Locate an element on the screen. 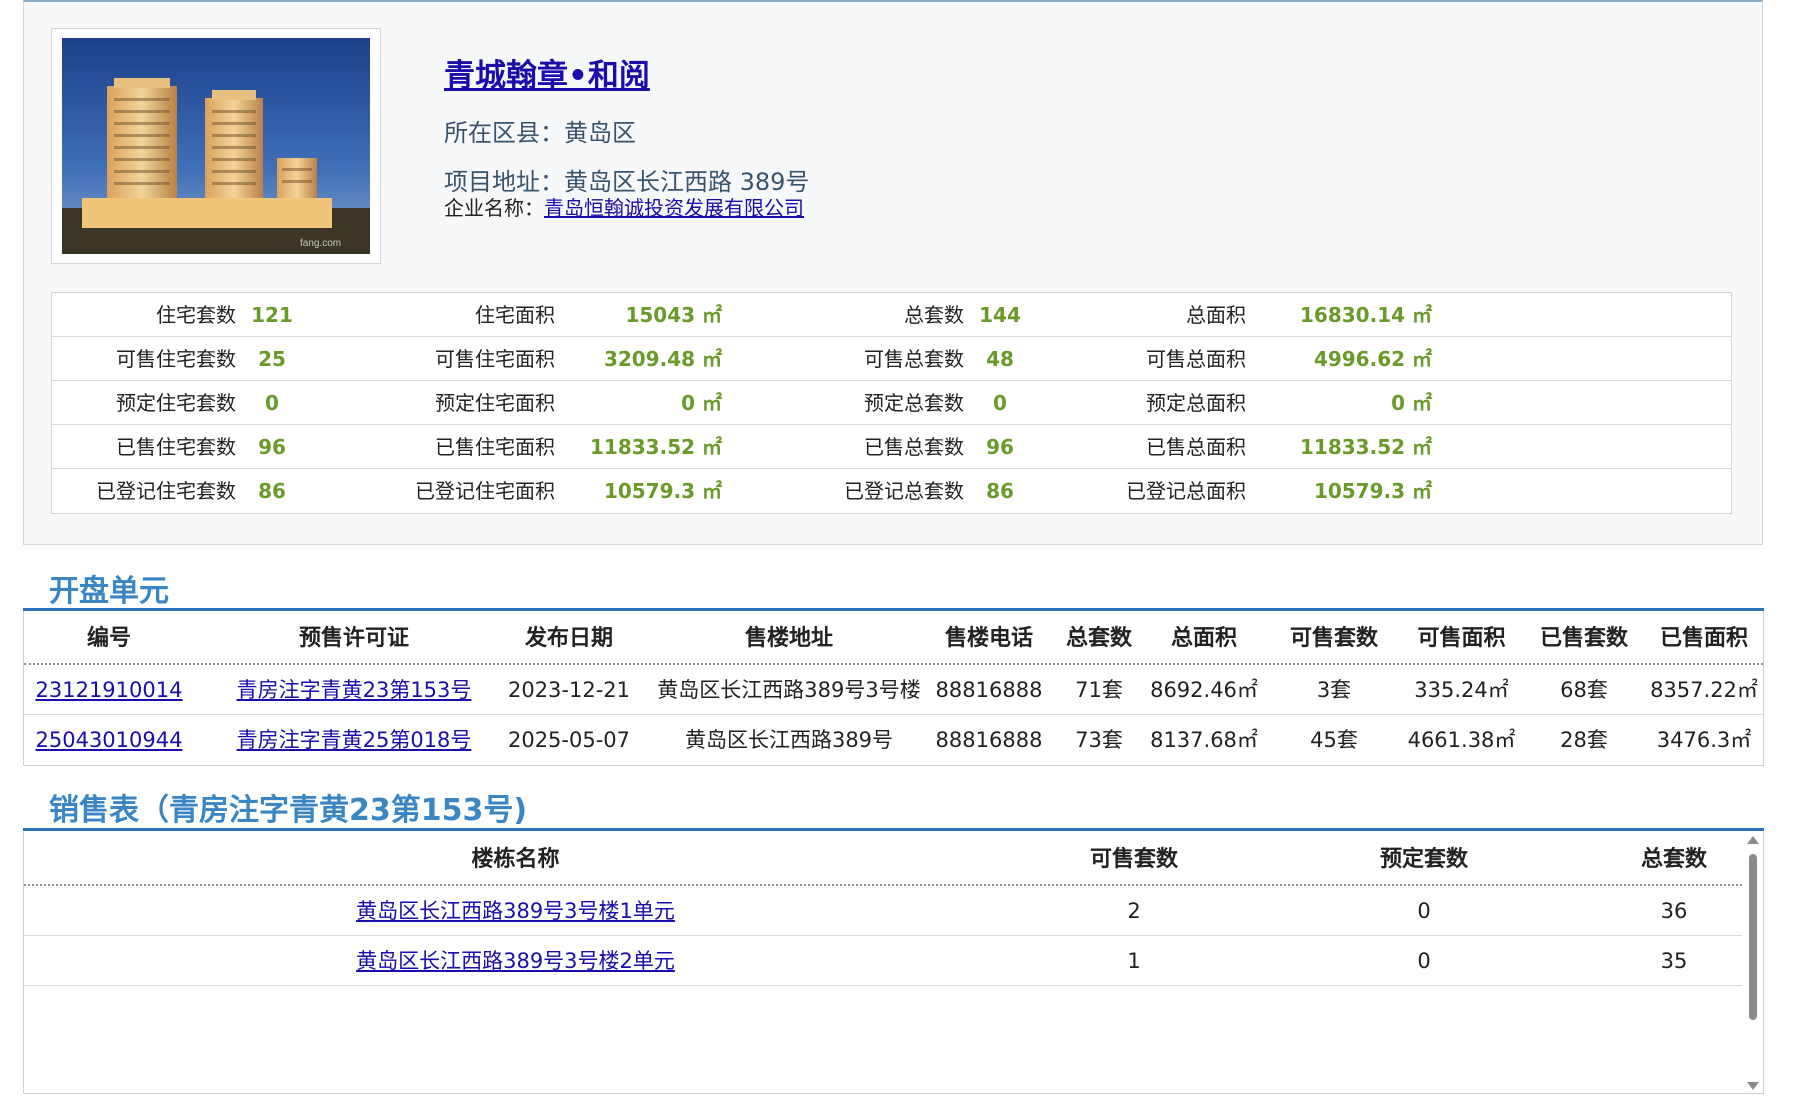  units-cell: 8692.46㎡ is located at coordinates (1204, 690).